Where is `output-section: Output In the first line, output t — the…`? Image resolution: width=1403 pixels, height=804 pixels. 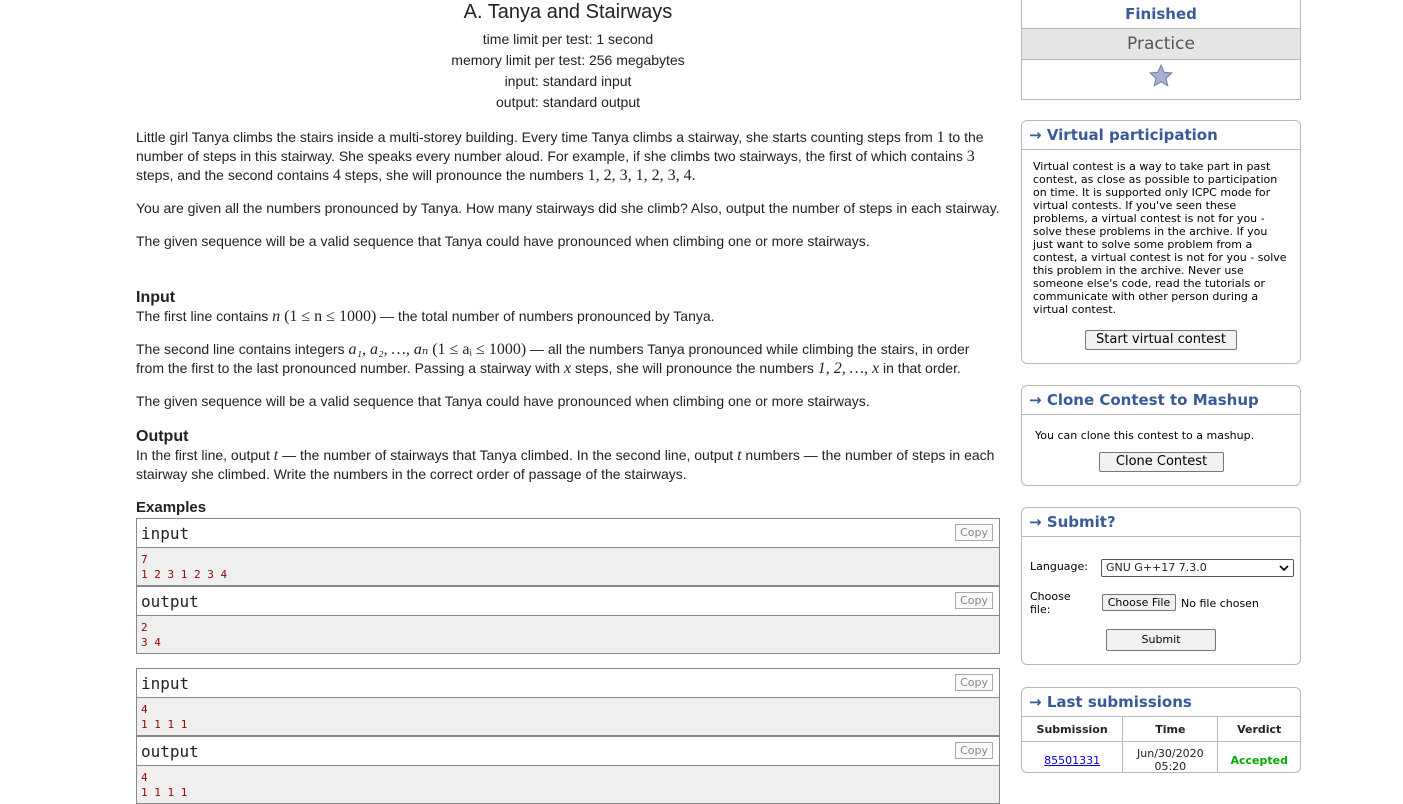 output-section: Output In the first line, output t — the… is located at coordinates (568, 455).